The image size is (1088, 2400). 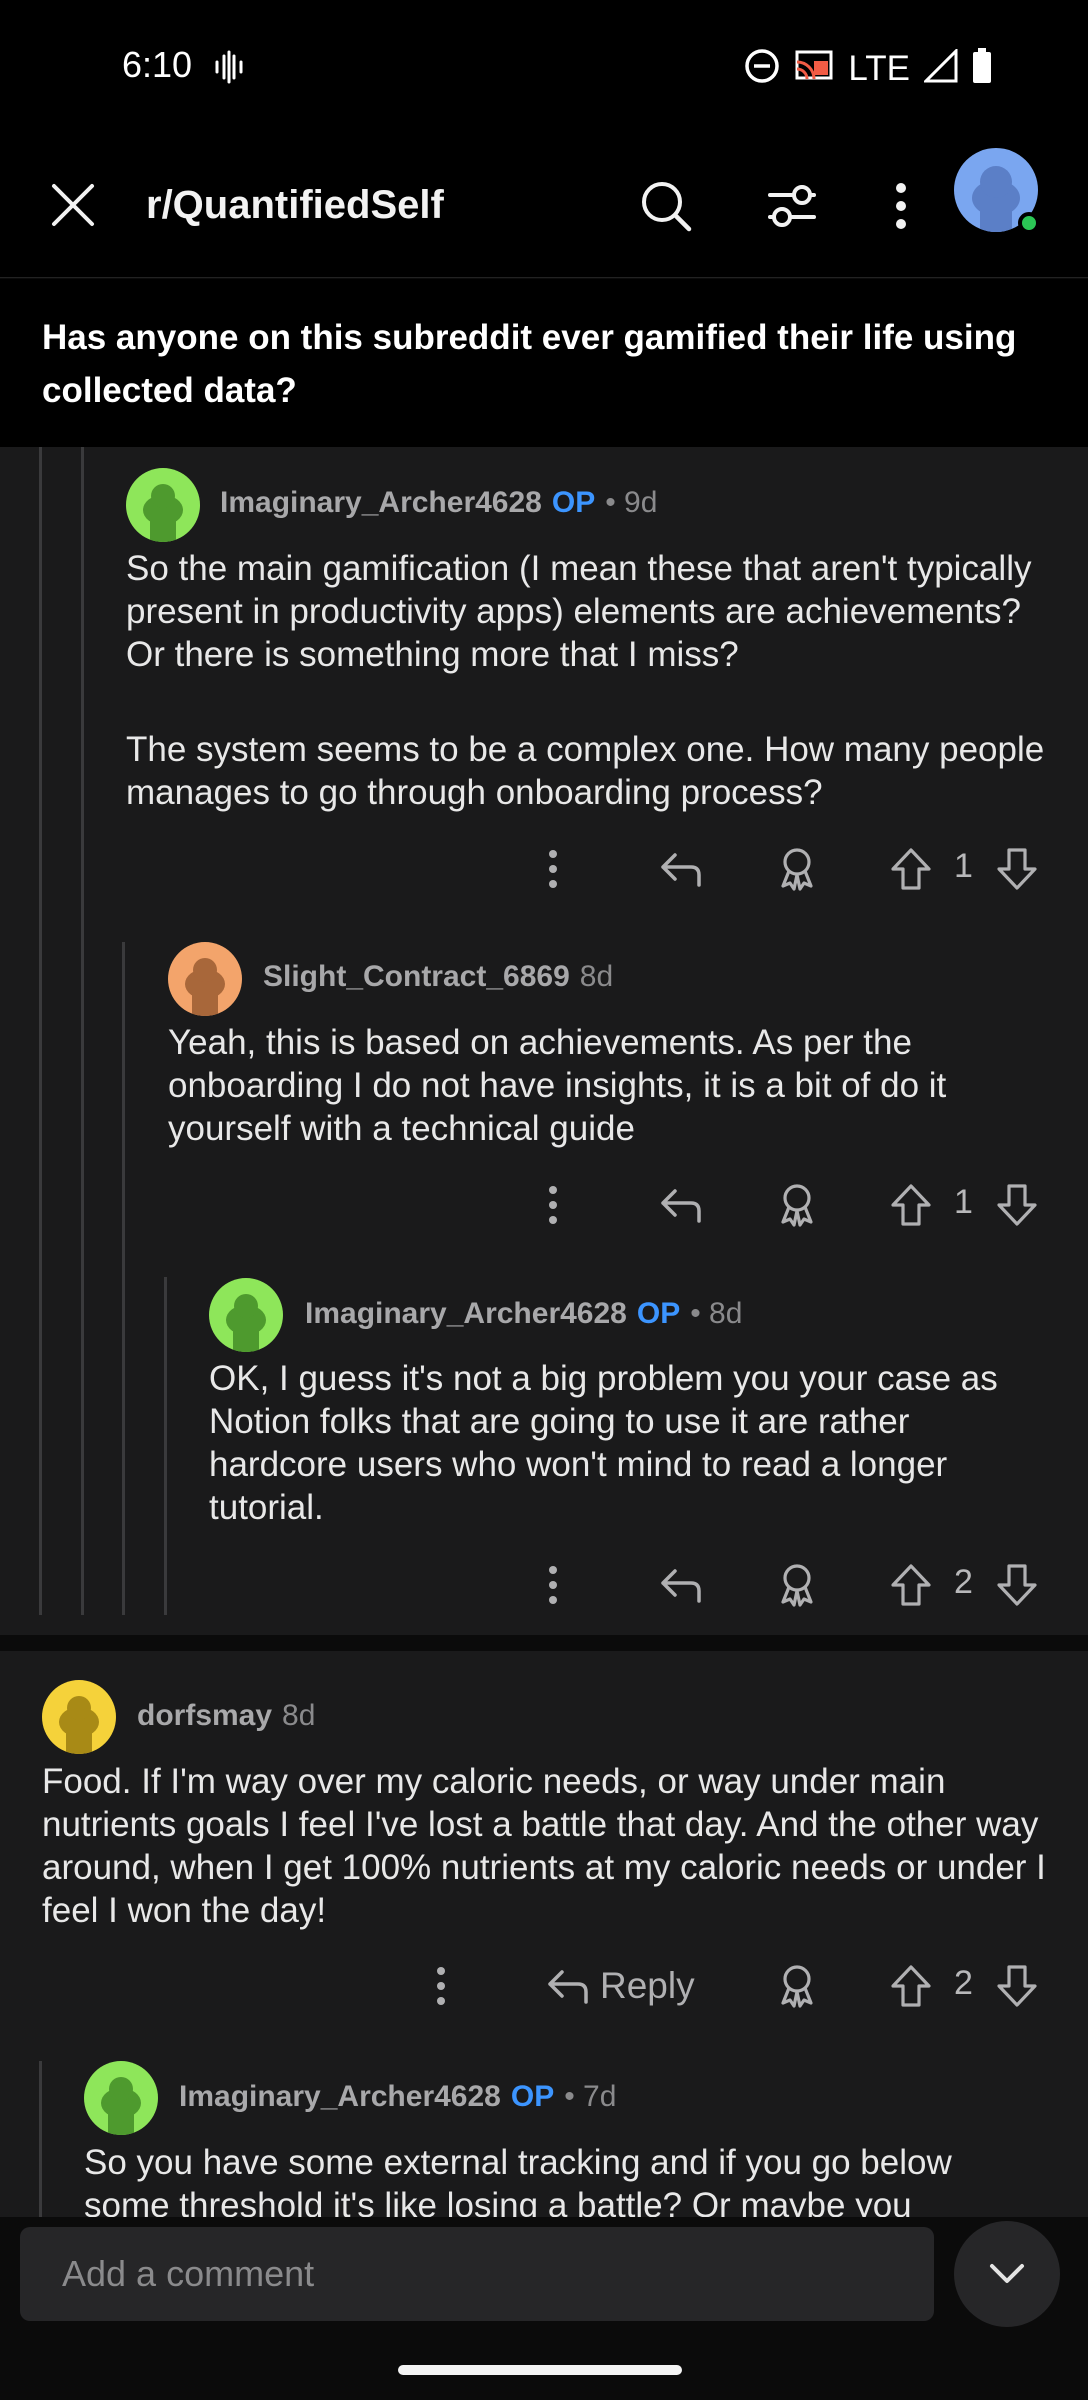 What do you see at coordinates (940, 67) in the screenshot?
I see `signal-icon` at bounding box center [940, 67].